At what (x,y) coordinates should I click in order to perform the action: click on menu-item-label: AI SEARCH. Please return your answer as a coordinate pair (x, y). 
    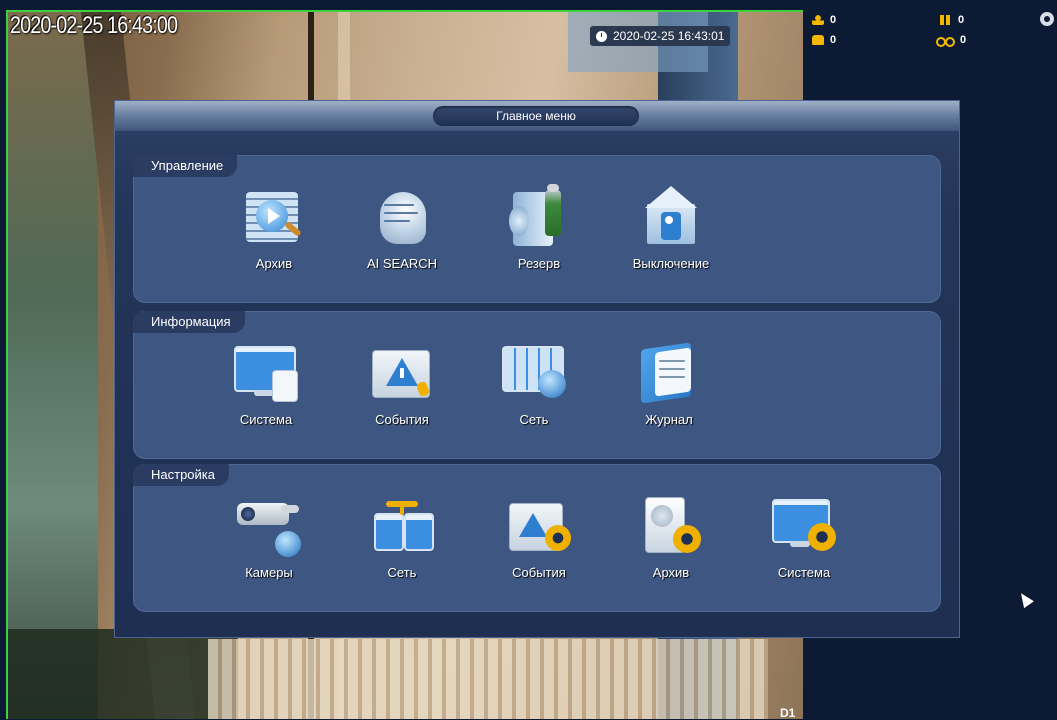
    Looking at the image, I should click on (402, 263).